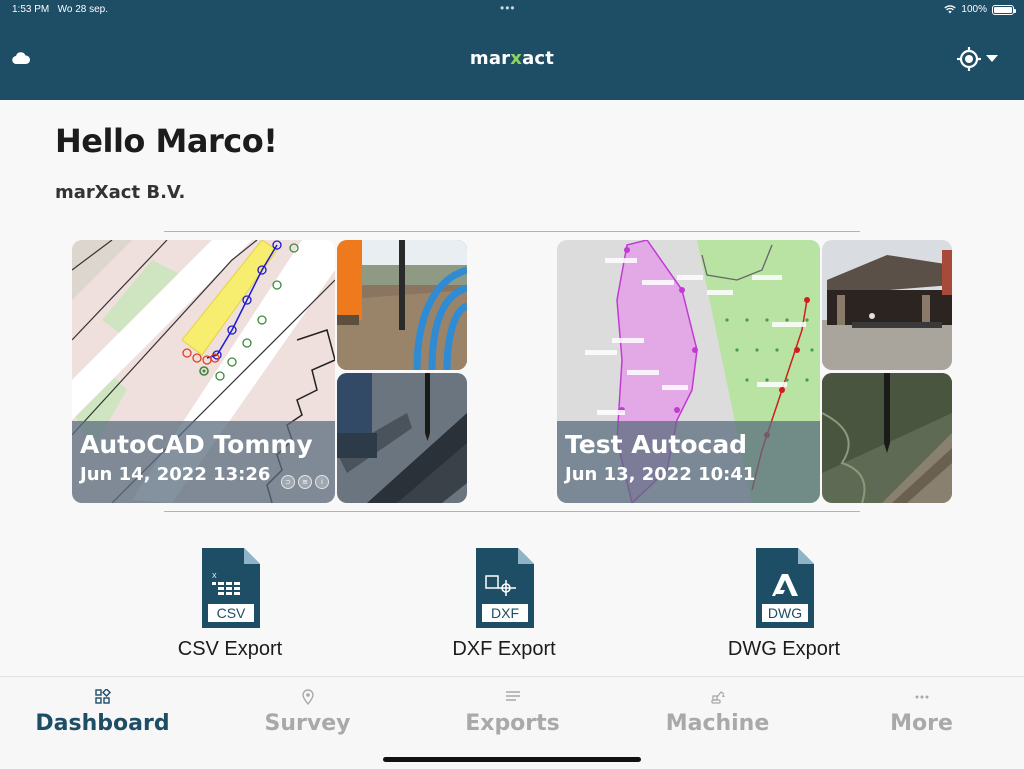 The width and height of the screenshot is (1024, 769). Describe the element at coordinates (512, 511) in the screenshot. I see `divider-bottom` at that location.